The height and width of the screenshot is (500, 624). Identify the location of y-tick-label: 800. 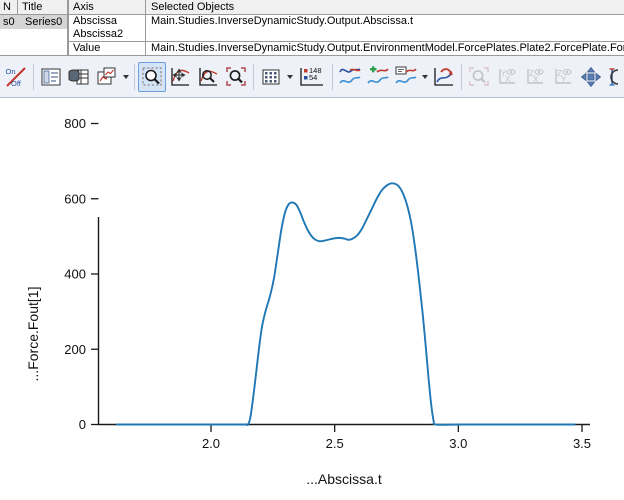
(75, 123).